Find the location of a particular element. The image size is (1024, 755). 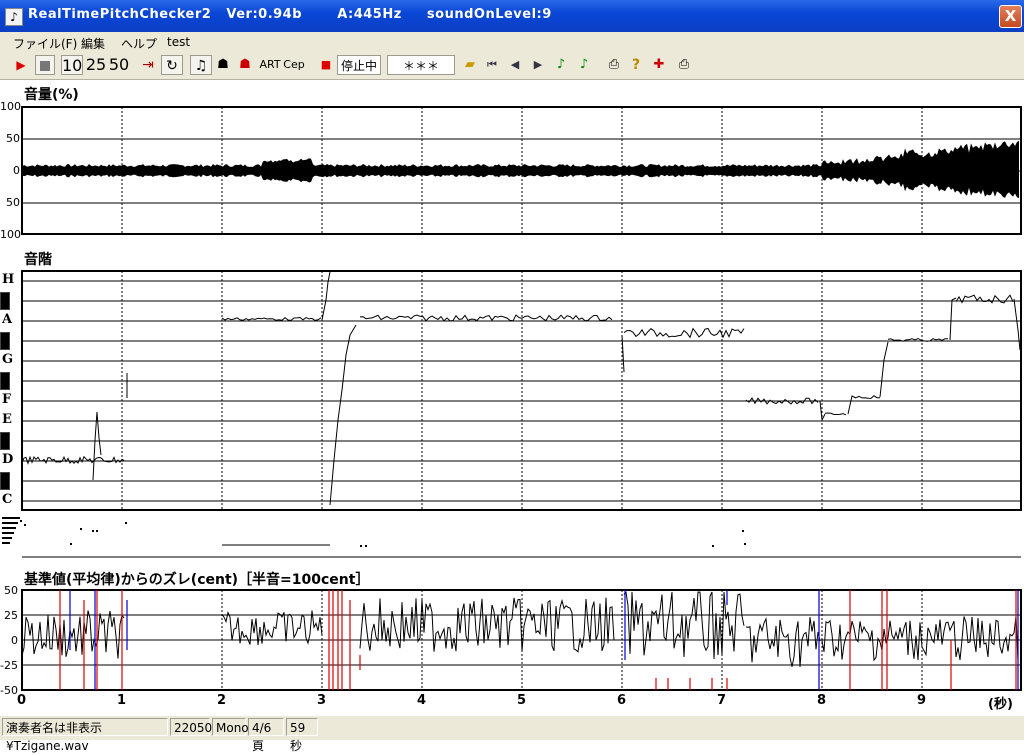

onset-strip is located at coordinates (512, 535).